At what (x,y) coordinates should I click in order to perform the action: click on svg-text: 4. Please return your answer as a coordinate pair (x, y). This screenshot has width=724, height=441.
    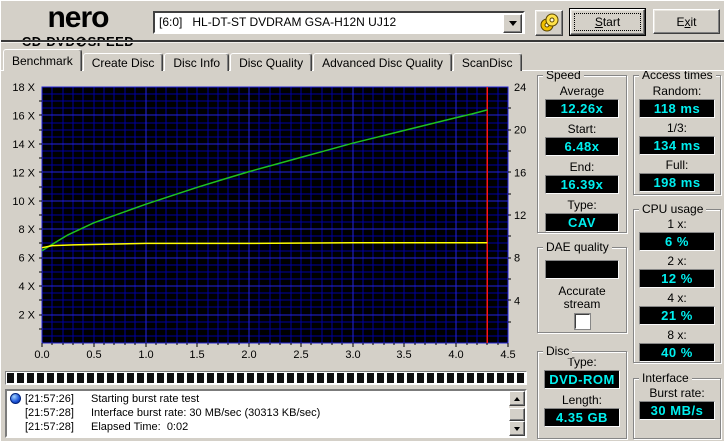
    Looking at the image, I should click on (517, 301).